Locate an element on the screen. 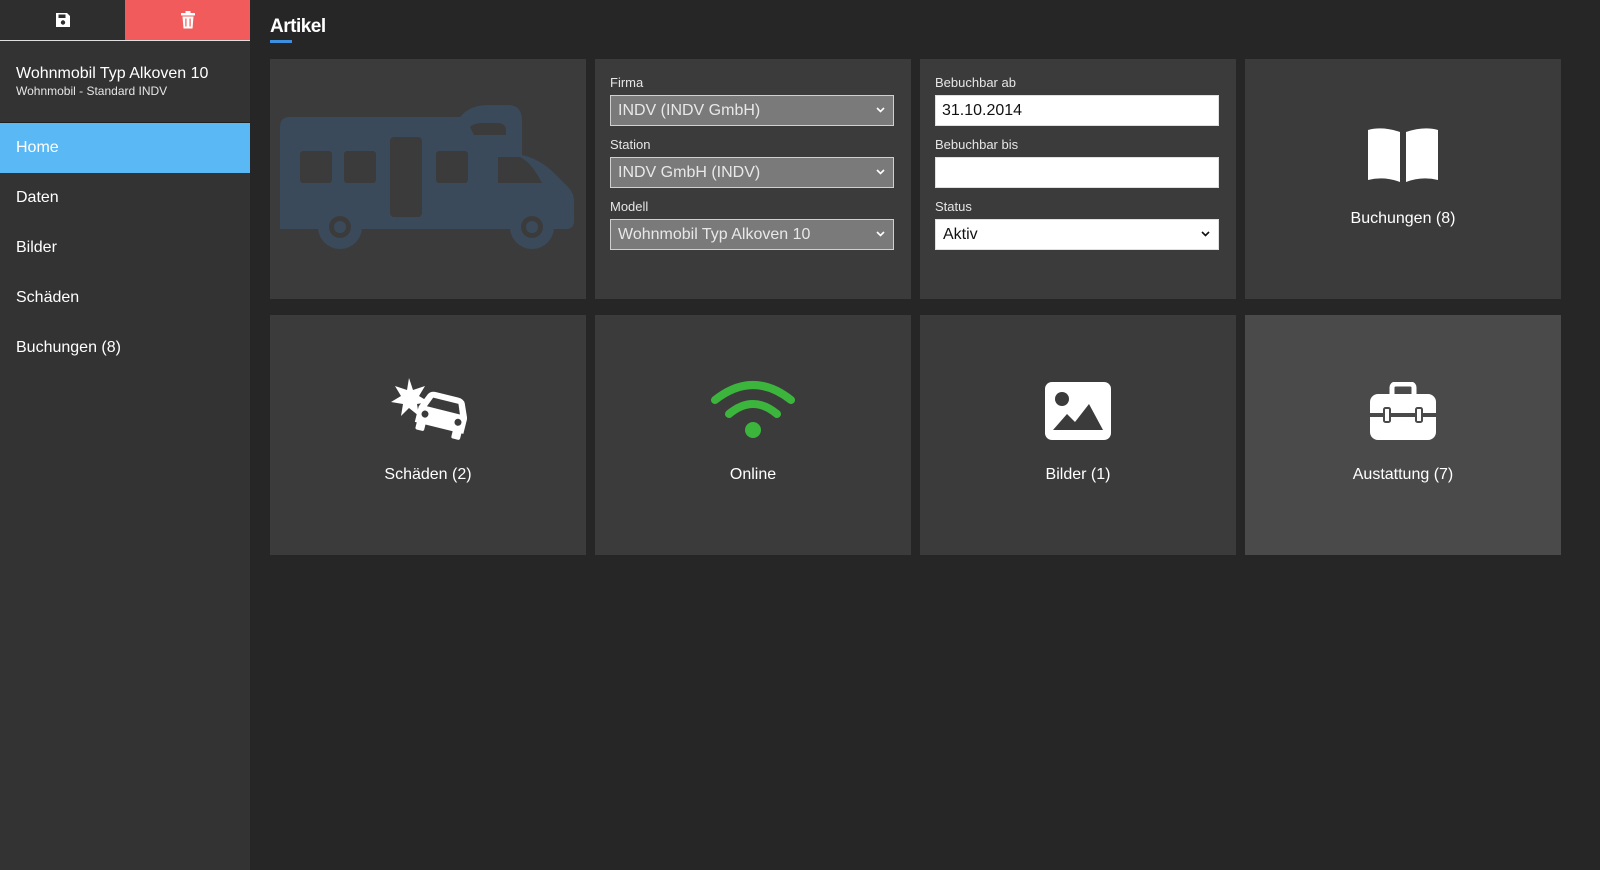 This screenshot has height=870, width=1600. station-select: INDV GmbH (INDV) is located at coordinates (752, 172).